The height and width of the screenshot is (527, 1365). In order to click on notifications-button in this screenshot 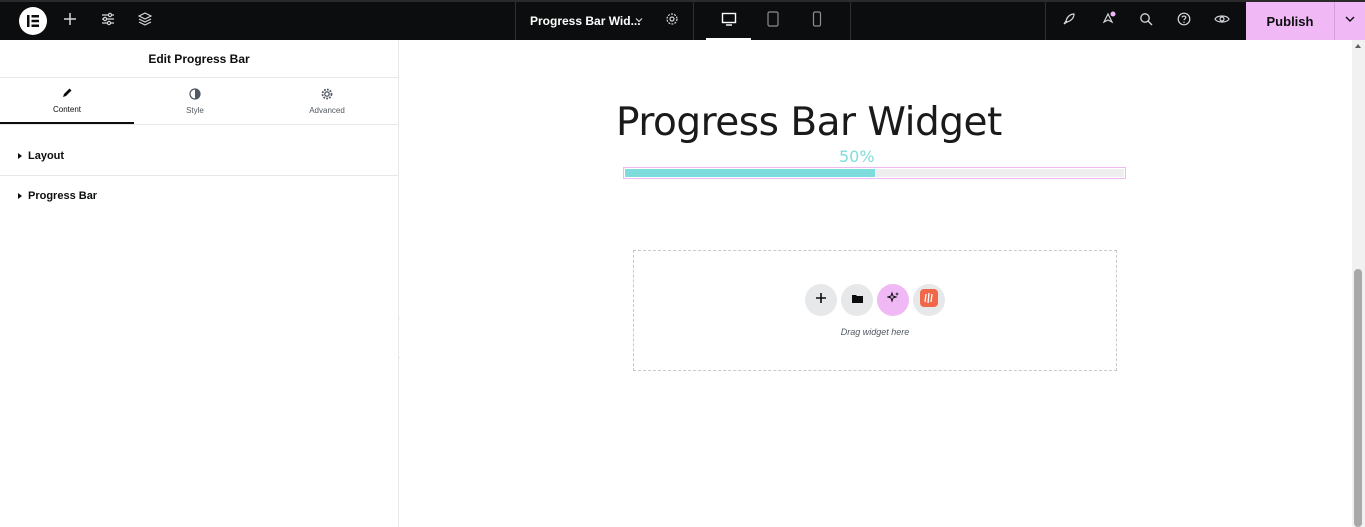, I will do `click(1108, 21)`.